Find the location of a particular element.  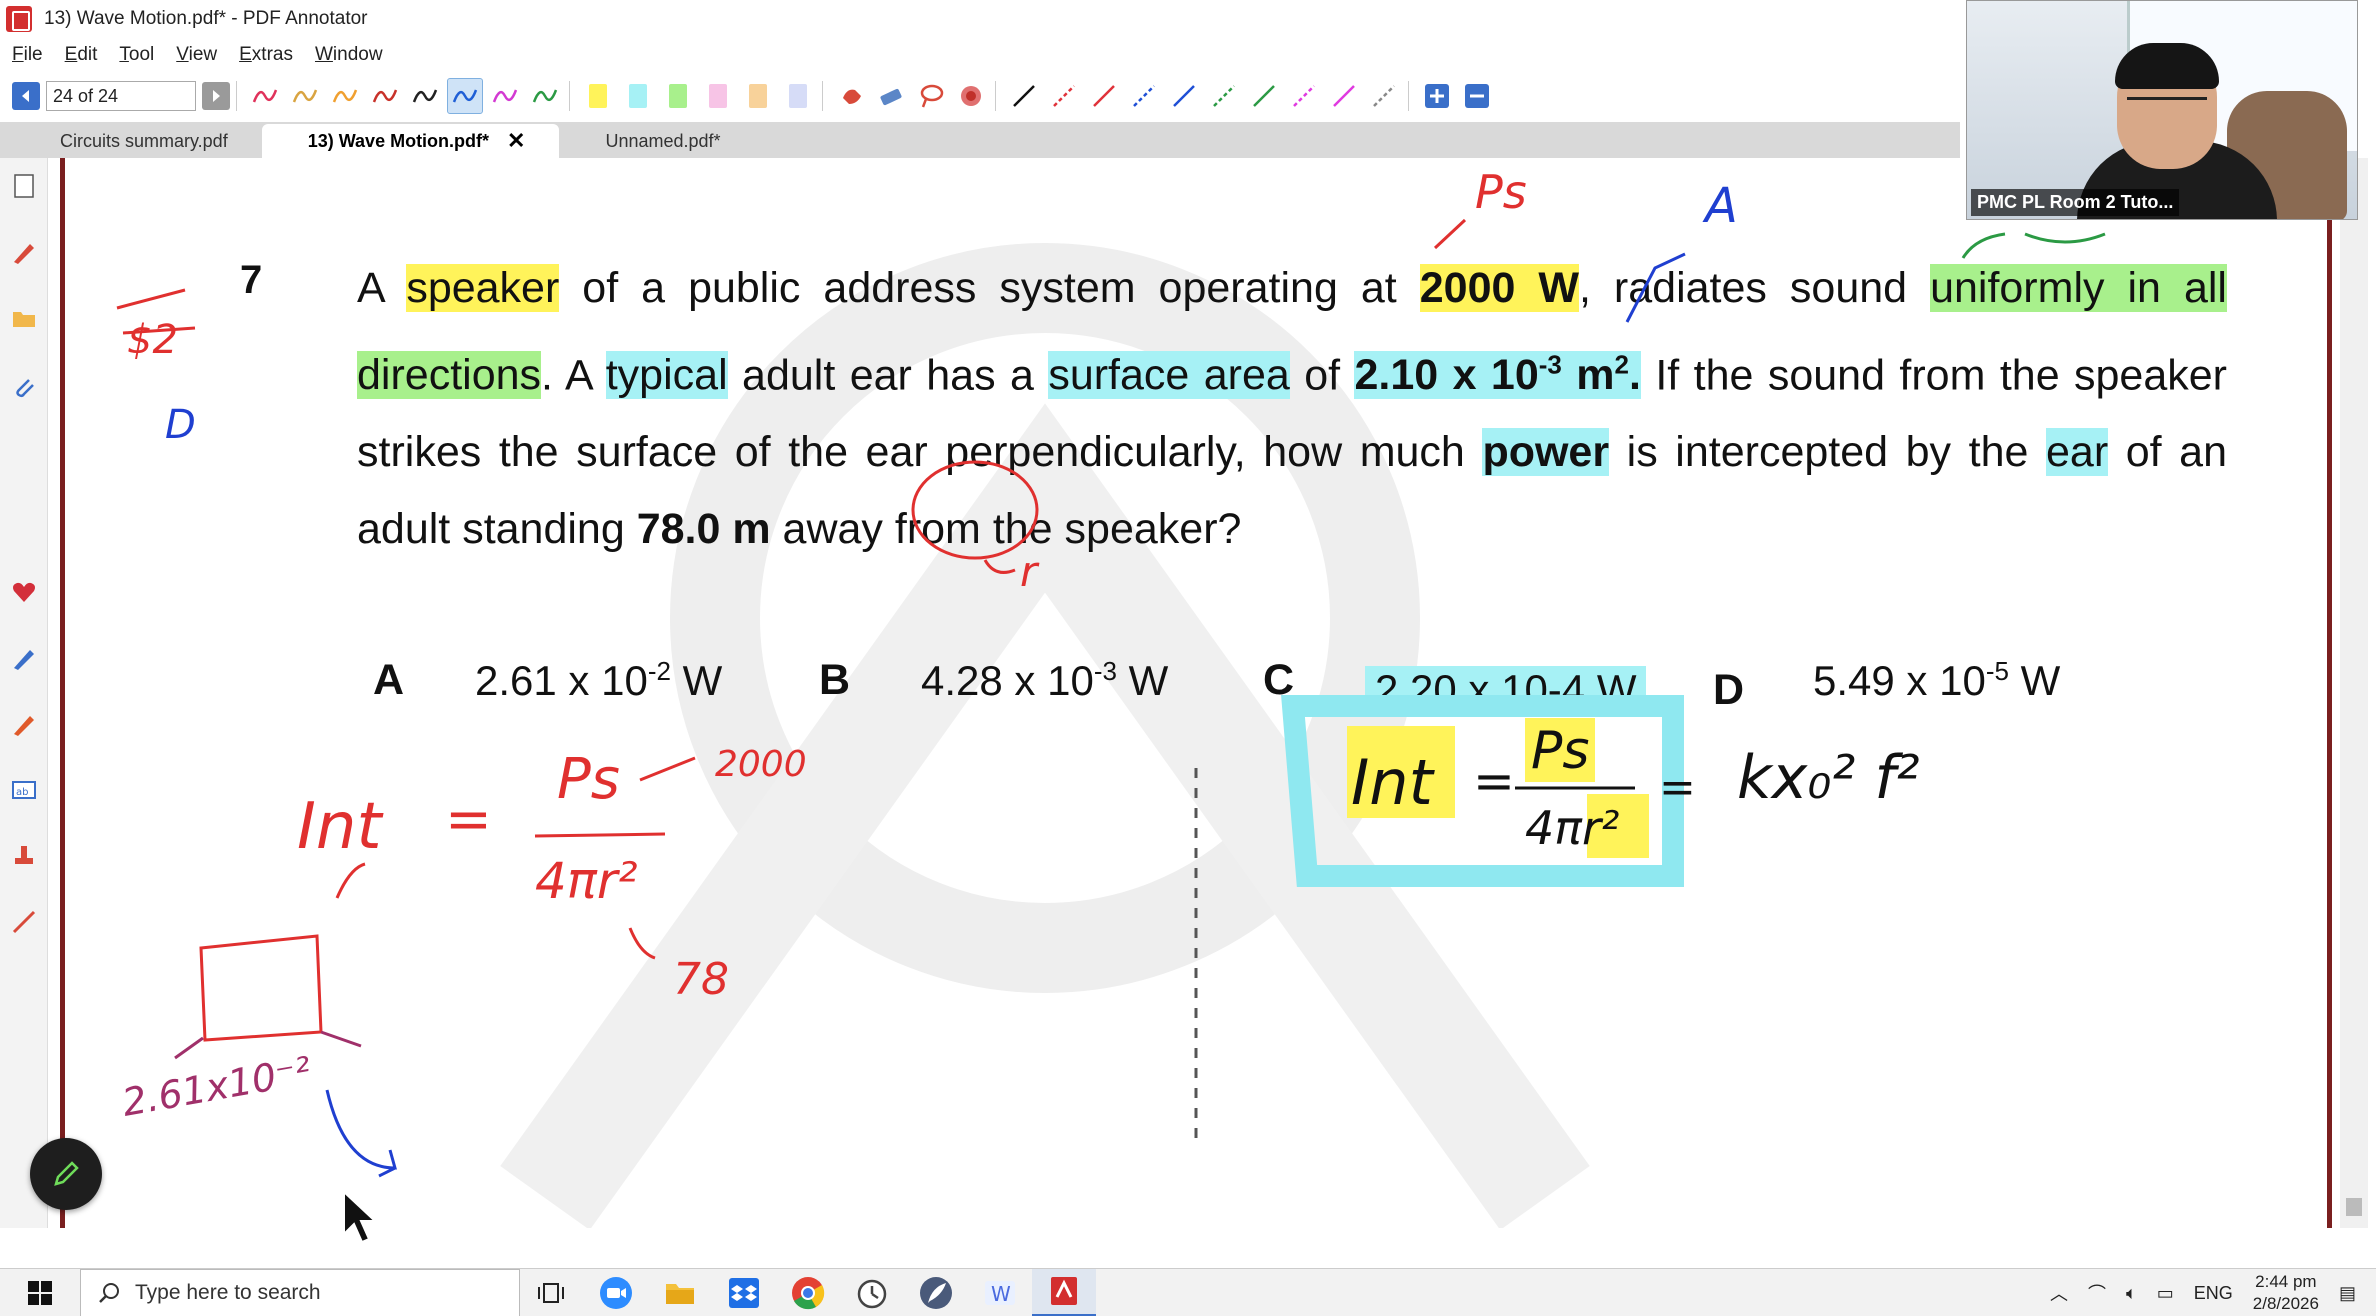

clock-app-button is located at coordinates (872, 1292).